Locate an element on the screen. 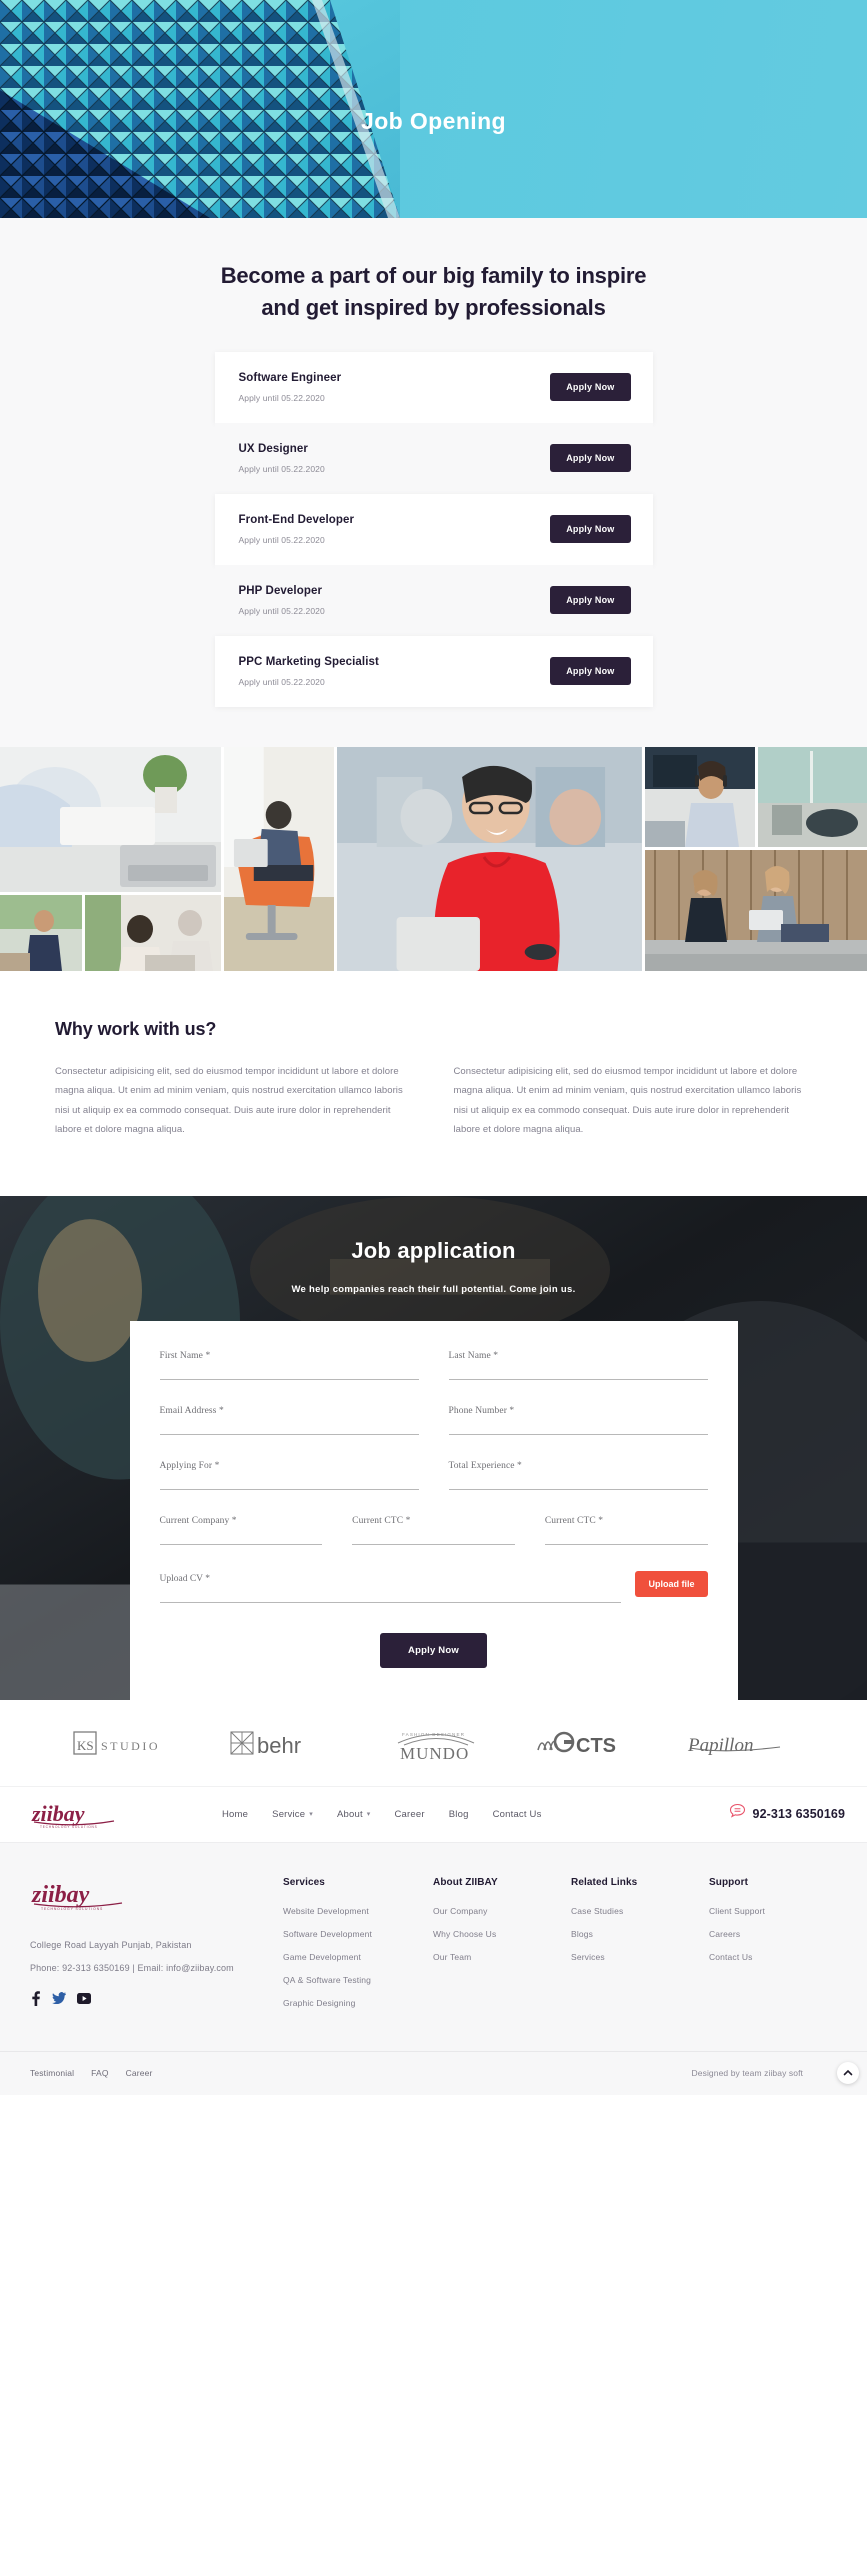 The image size is (867, 2560). current-ctc-field: Current CTC * is located at coordinates (433, 1530).